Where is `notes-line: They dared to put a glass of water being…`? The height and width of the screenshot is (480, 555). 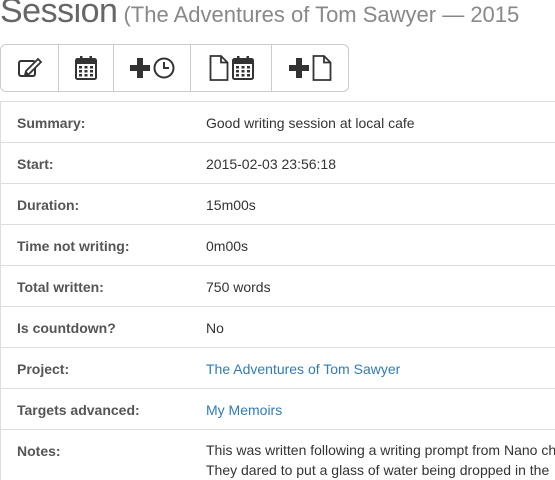
notes-line: They dared to put a glass of water being… is located at coordinates (378, 470).